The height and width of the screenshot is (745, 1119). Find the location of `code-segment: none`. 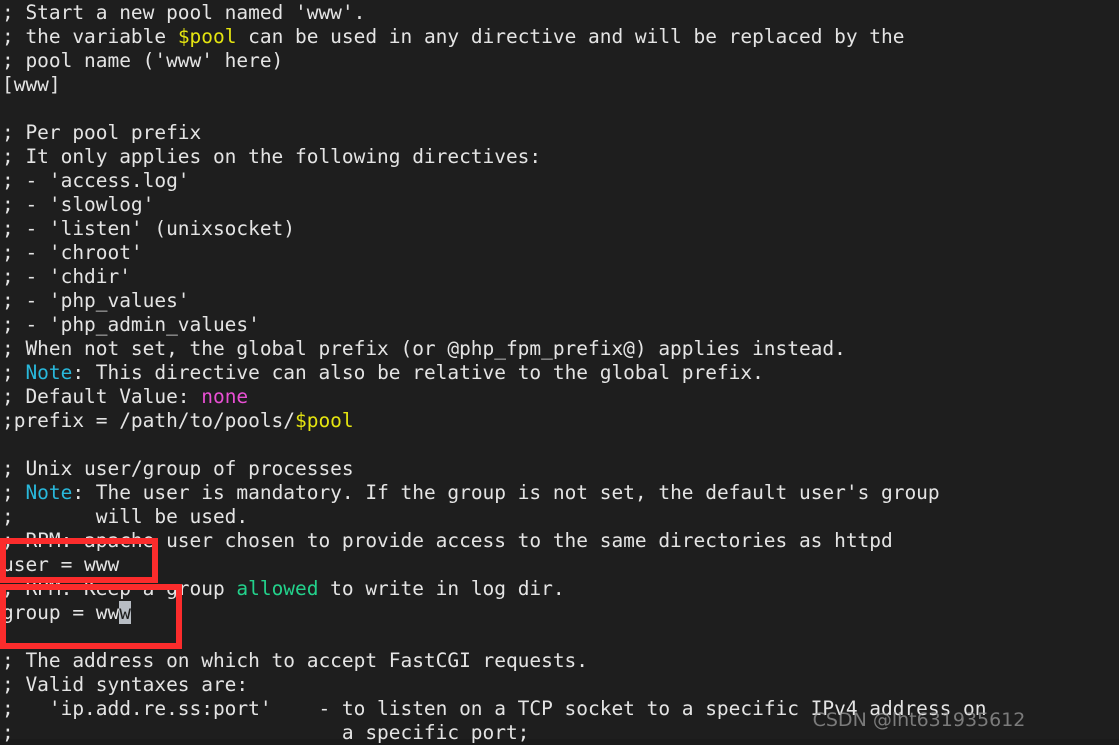

code-segment: none is located at coordinates (225, 396).